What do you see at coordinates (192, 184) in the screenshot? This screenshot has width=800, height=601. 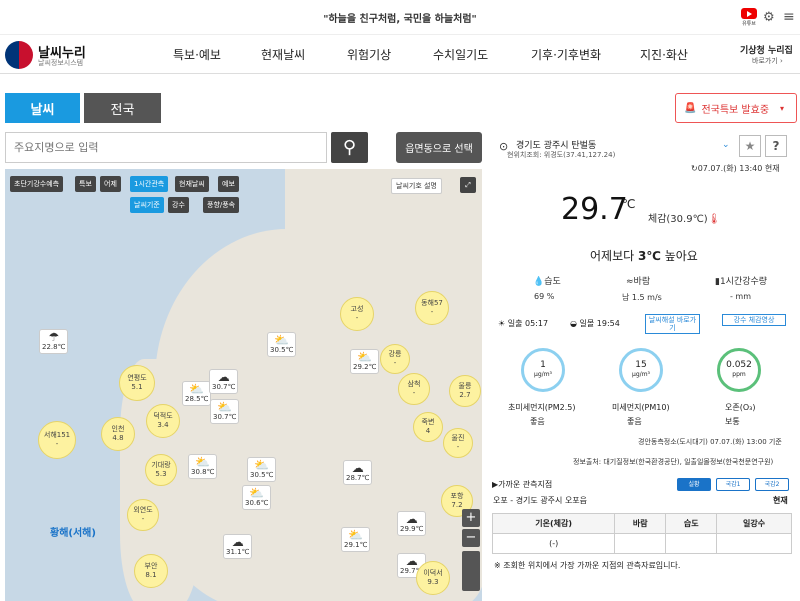 I see `chip-current: 현재날씨` at bounding box center [192, 184].